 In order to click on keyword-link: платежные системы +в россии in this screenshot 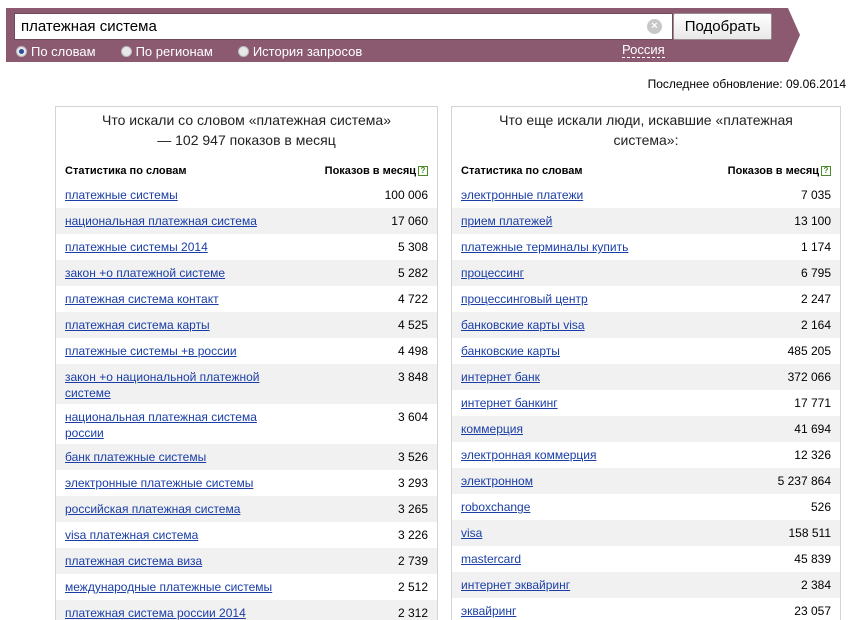, I will do `click(151, 351)`.